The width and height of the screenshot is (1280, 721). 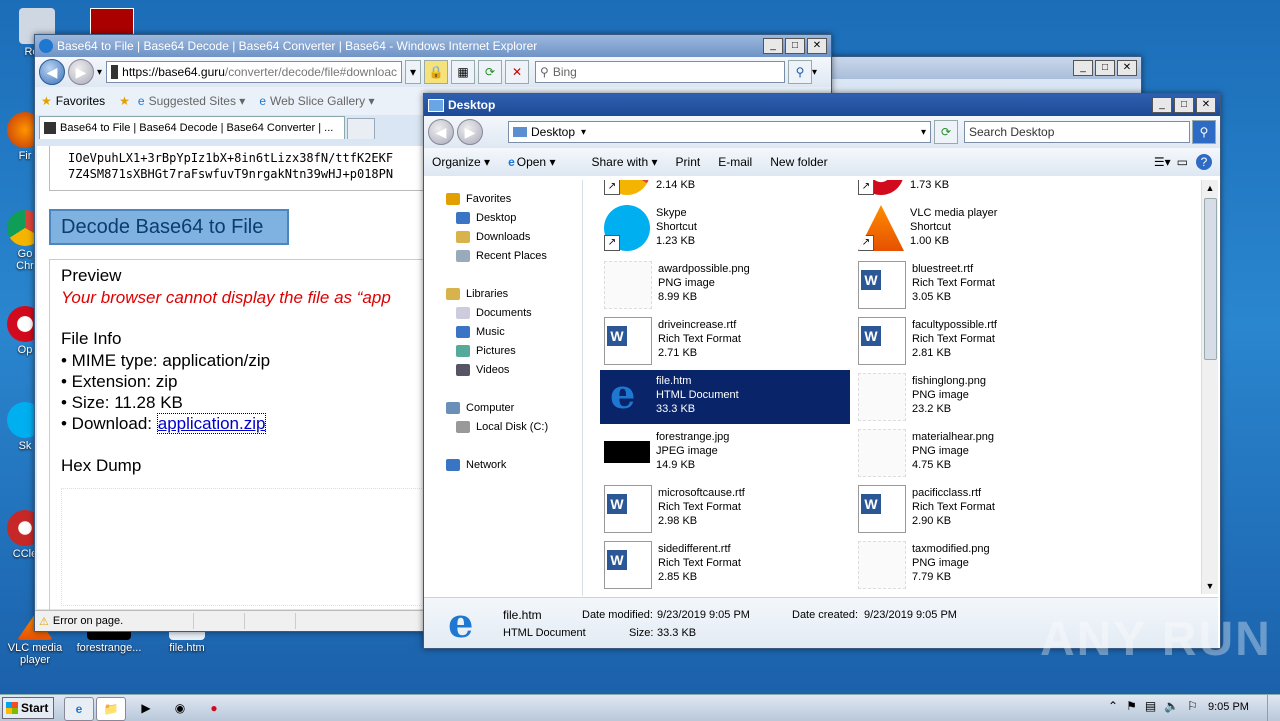 I want to click on list-item: materialhear.png PNG image 4.75 KB, so click(x=979, y=453).